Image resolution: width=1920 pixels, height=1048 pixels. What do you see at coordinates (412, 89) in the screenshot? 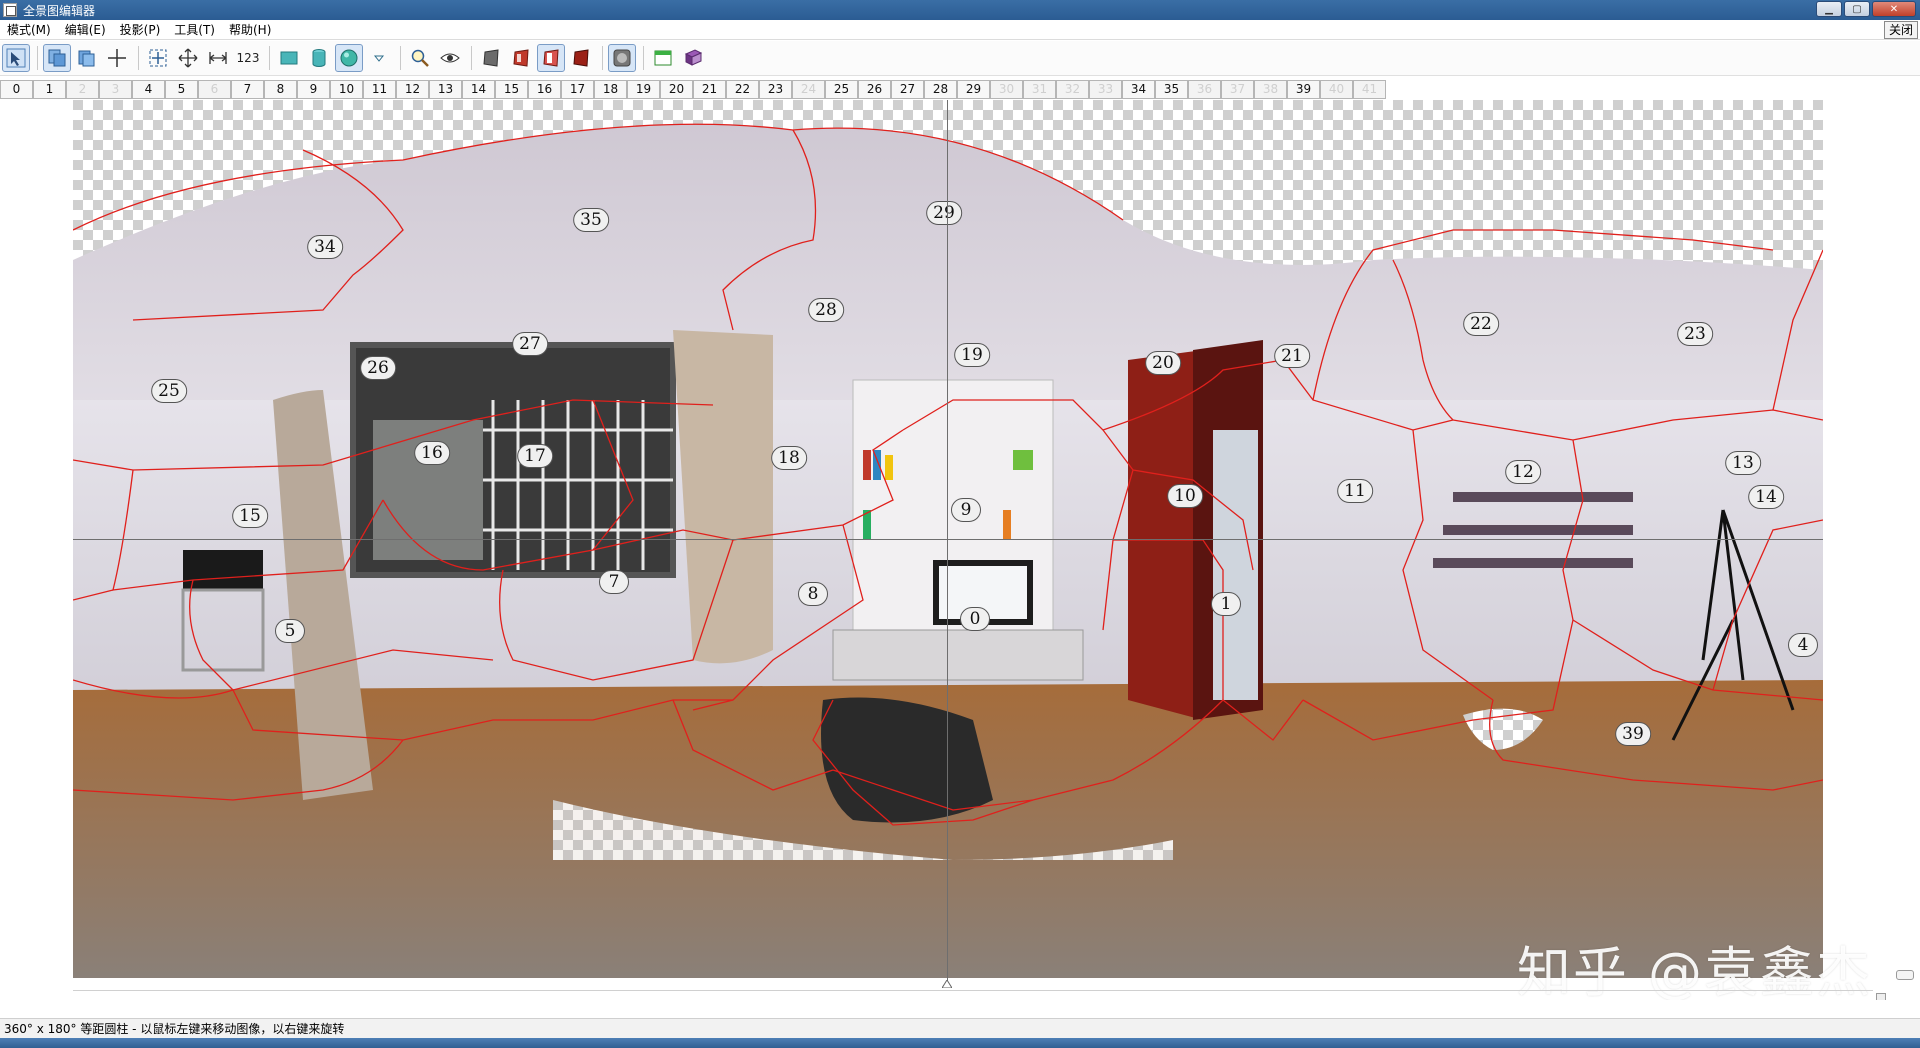
I see `image-tab-12: 12` at bounding box center [412, 89].